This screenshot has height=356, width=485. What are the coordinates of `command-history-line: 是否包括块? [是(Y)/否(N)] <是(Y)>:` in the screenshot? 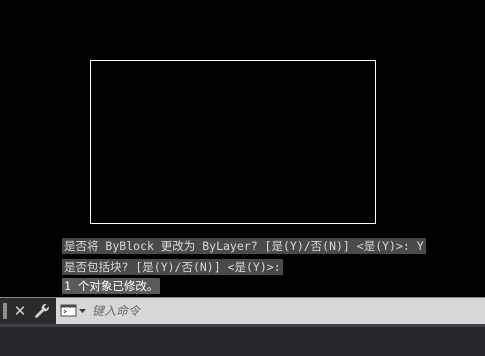 It's located at (172, 267).